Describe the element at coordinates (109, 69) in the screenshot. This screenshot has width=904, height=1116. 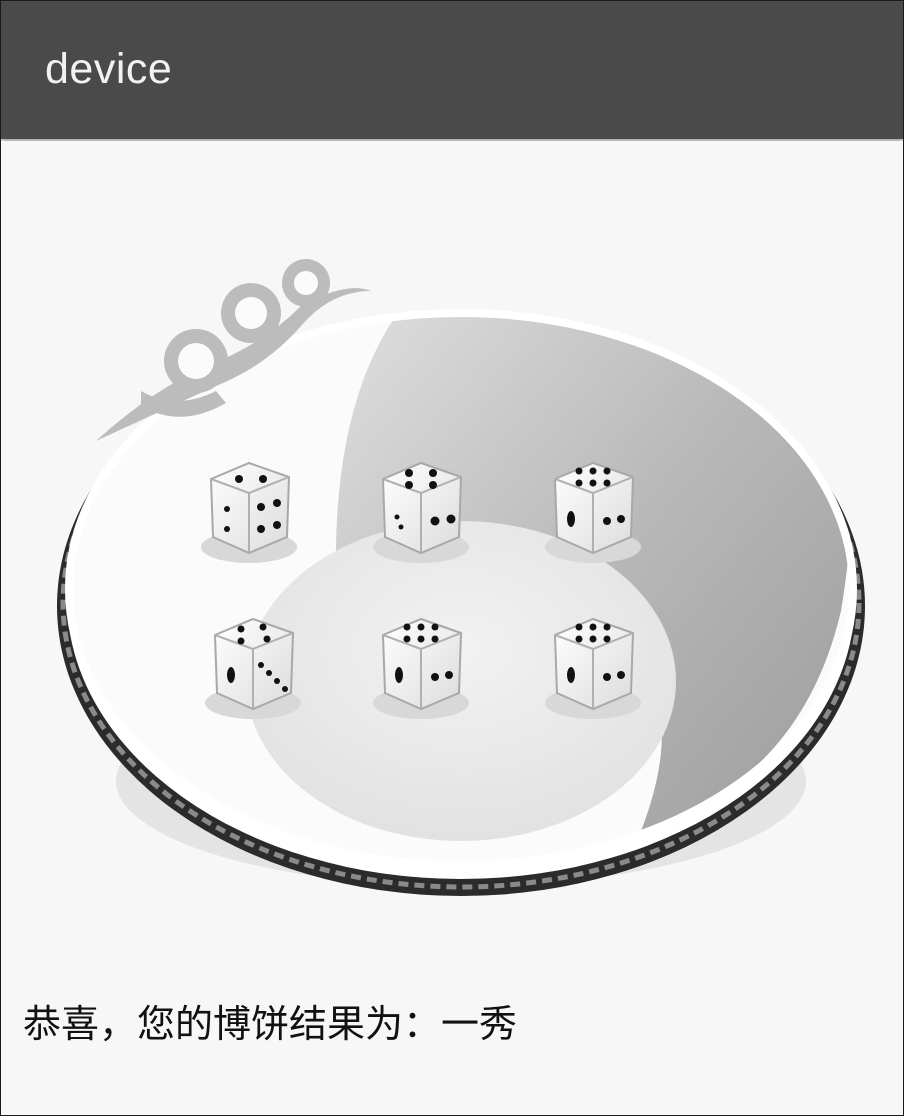
I see `app-title: device` at that location.